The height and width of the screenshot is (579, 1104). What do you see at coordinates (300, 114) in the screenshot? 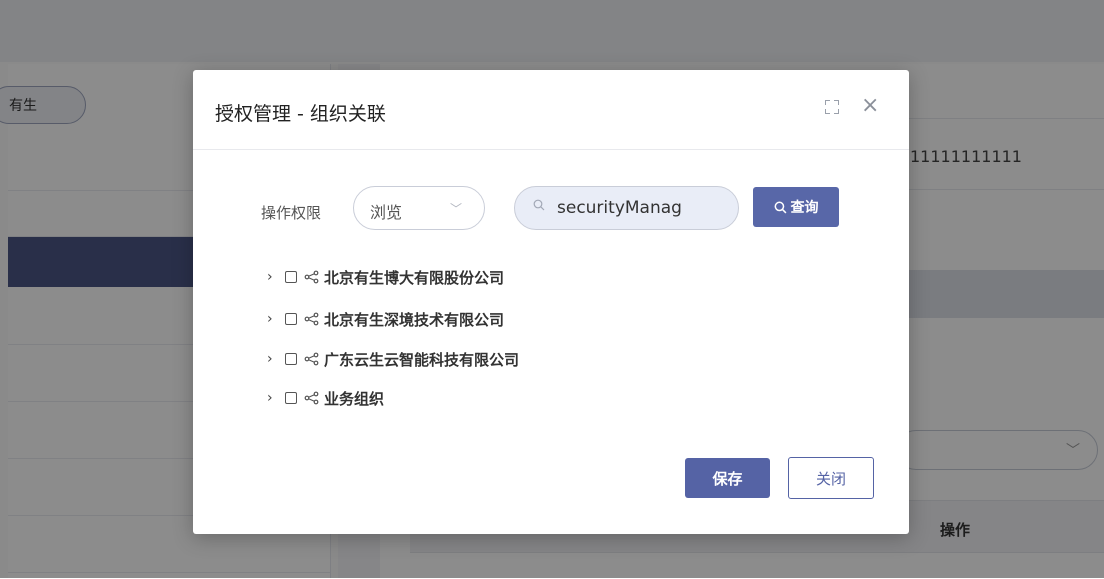
I see `dialog-title: 授权管理 - 组织关联` at bounding box center [300, 114].